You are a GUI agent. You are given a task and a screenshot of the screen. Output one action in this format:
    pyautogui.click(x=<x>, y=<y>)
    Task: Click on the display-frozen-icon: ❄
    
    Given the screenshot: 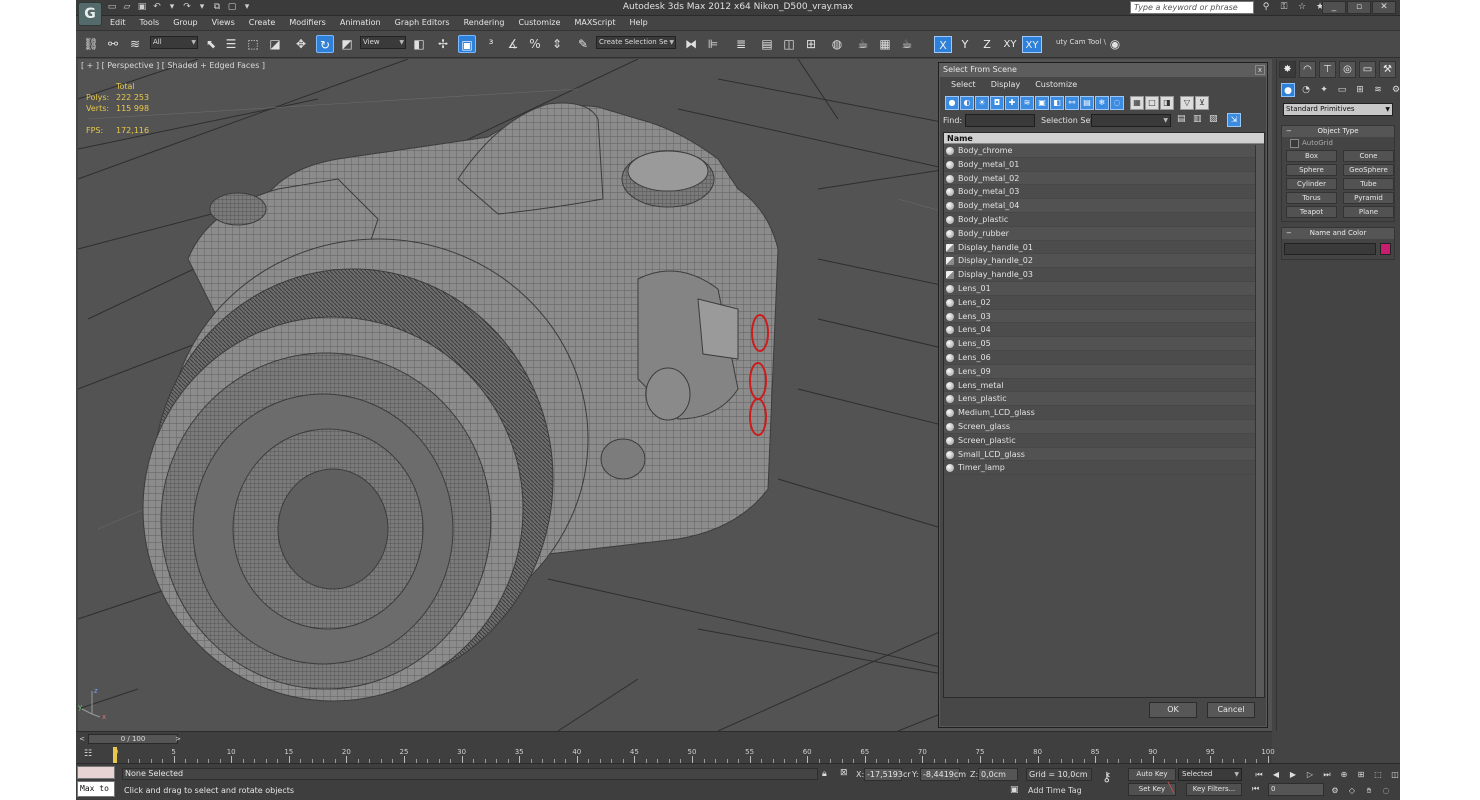 What is the action you would take?
    pyautogui.click(x=1102, y=103)
    